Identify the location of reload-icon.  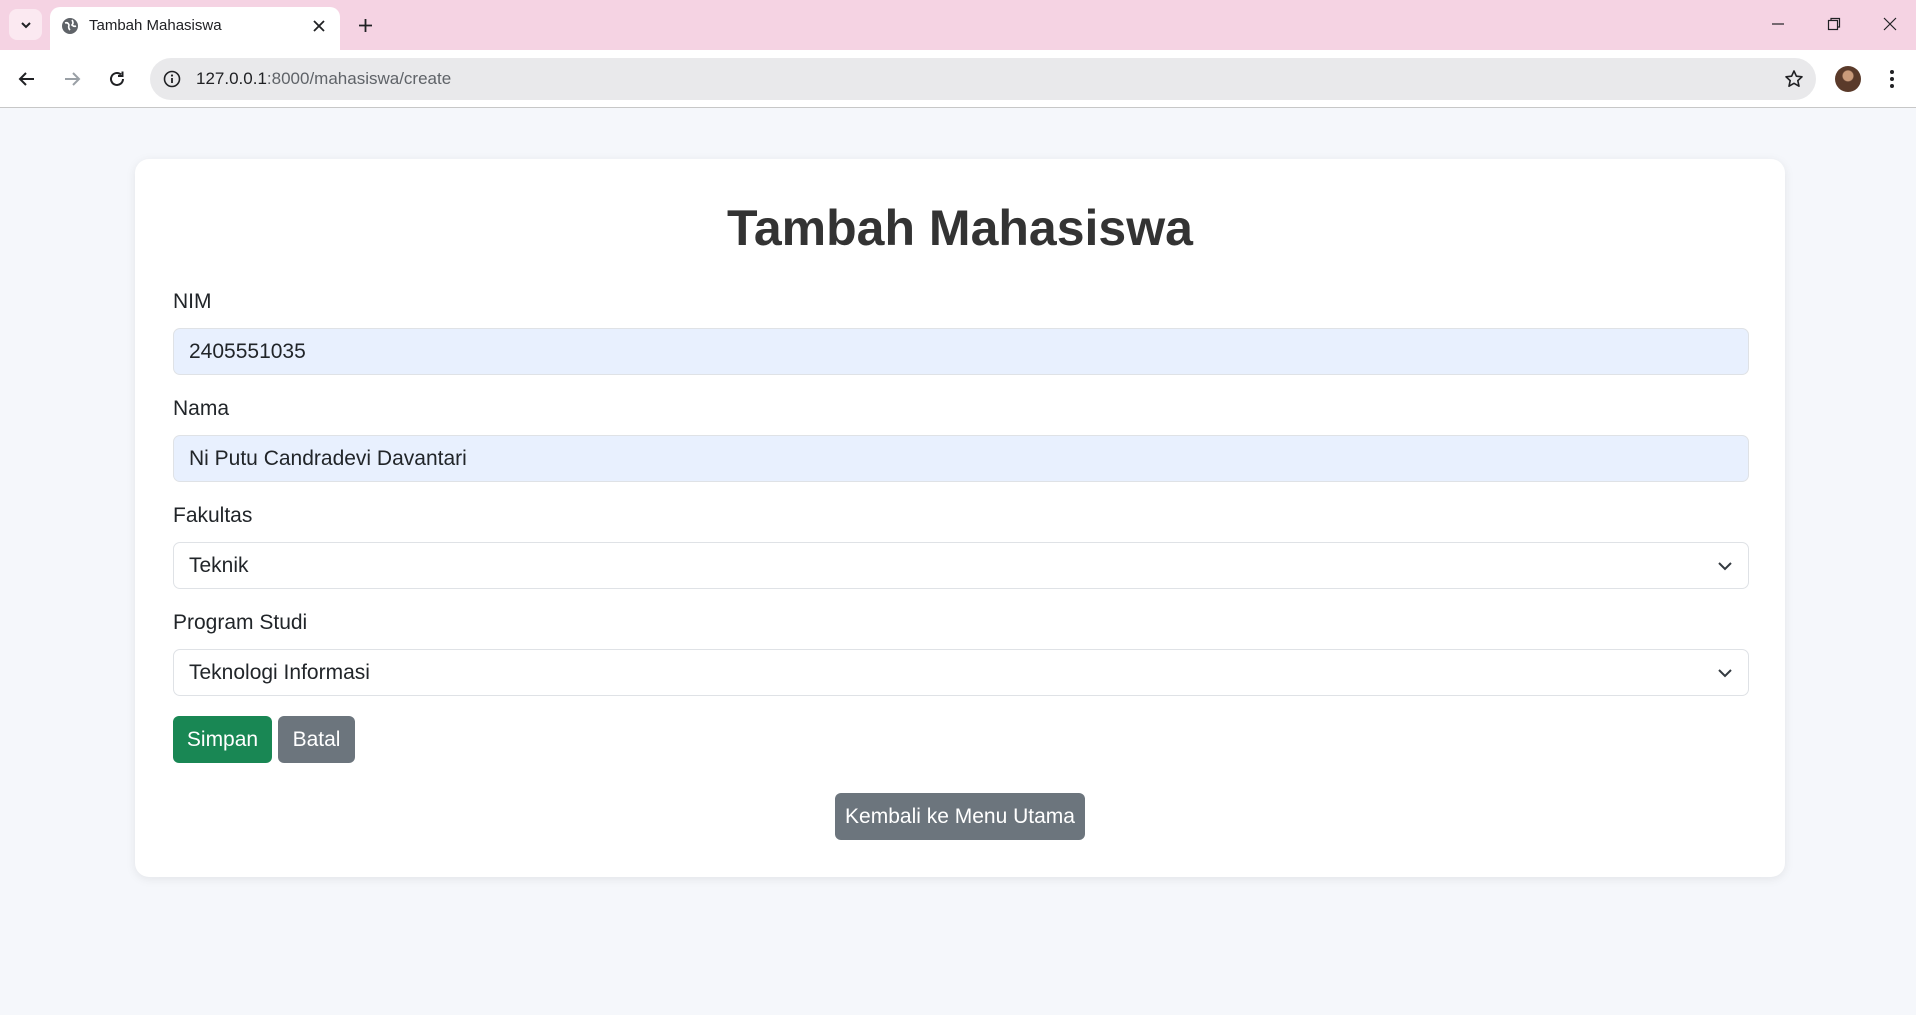
(117, 78).